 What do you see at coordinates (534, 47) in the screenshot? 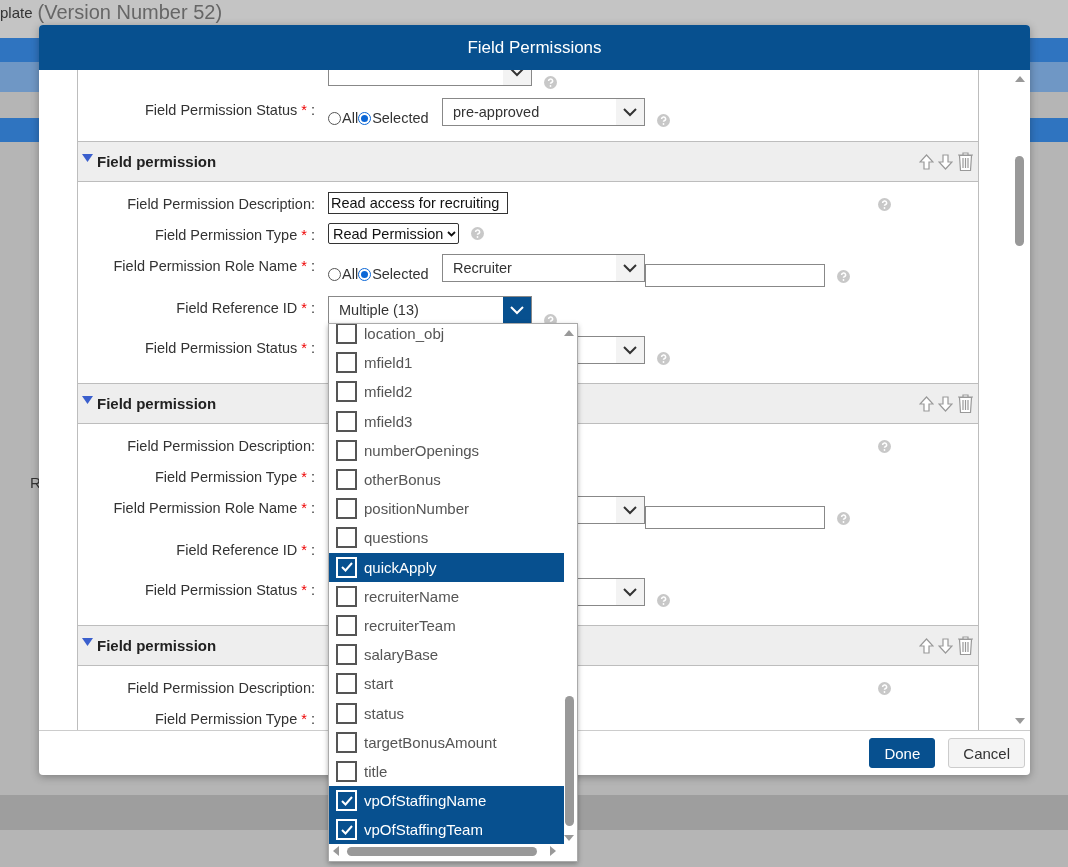
I see `dialog-title: Field Permissions` at bounding box center [534, 47].